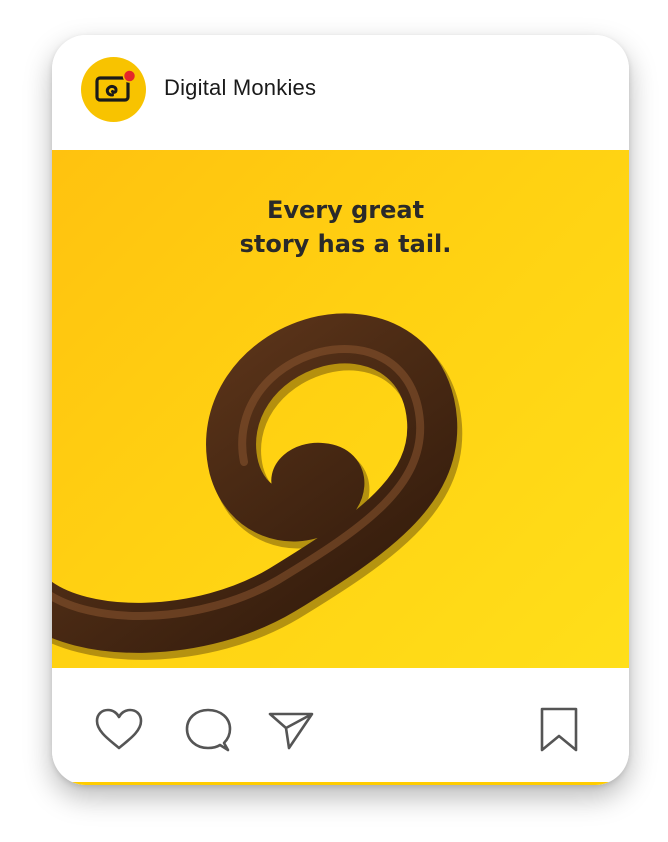 The image size is (668, 842). Describe the element at coordinates (291, 730) in the screenshot. I see `send-icon` at that location.